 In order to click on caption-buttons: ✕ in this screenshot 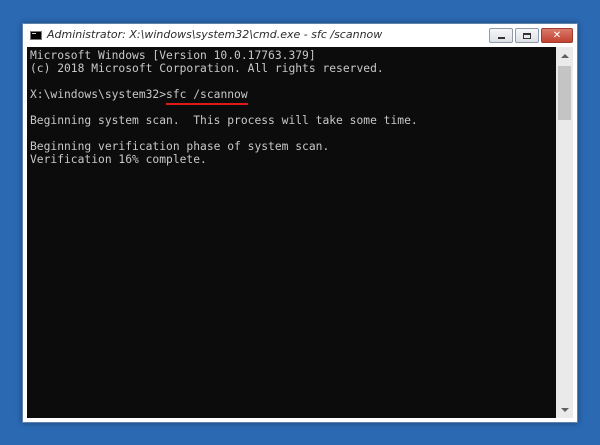, I will do `click(530, 36)`.